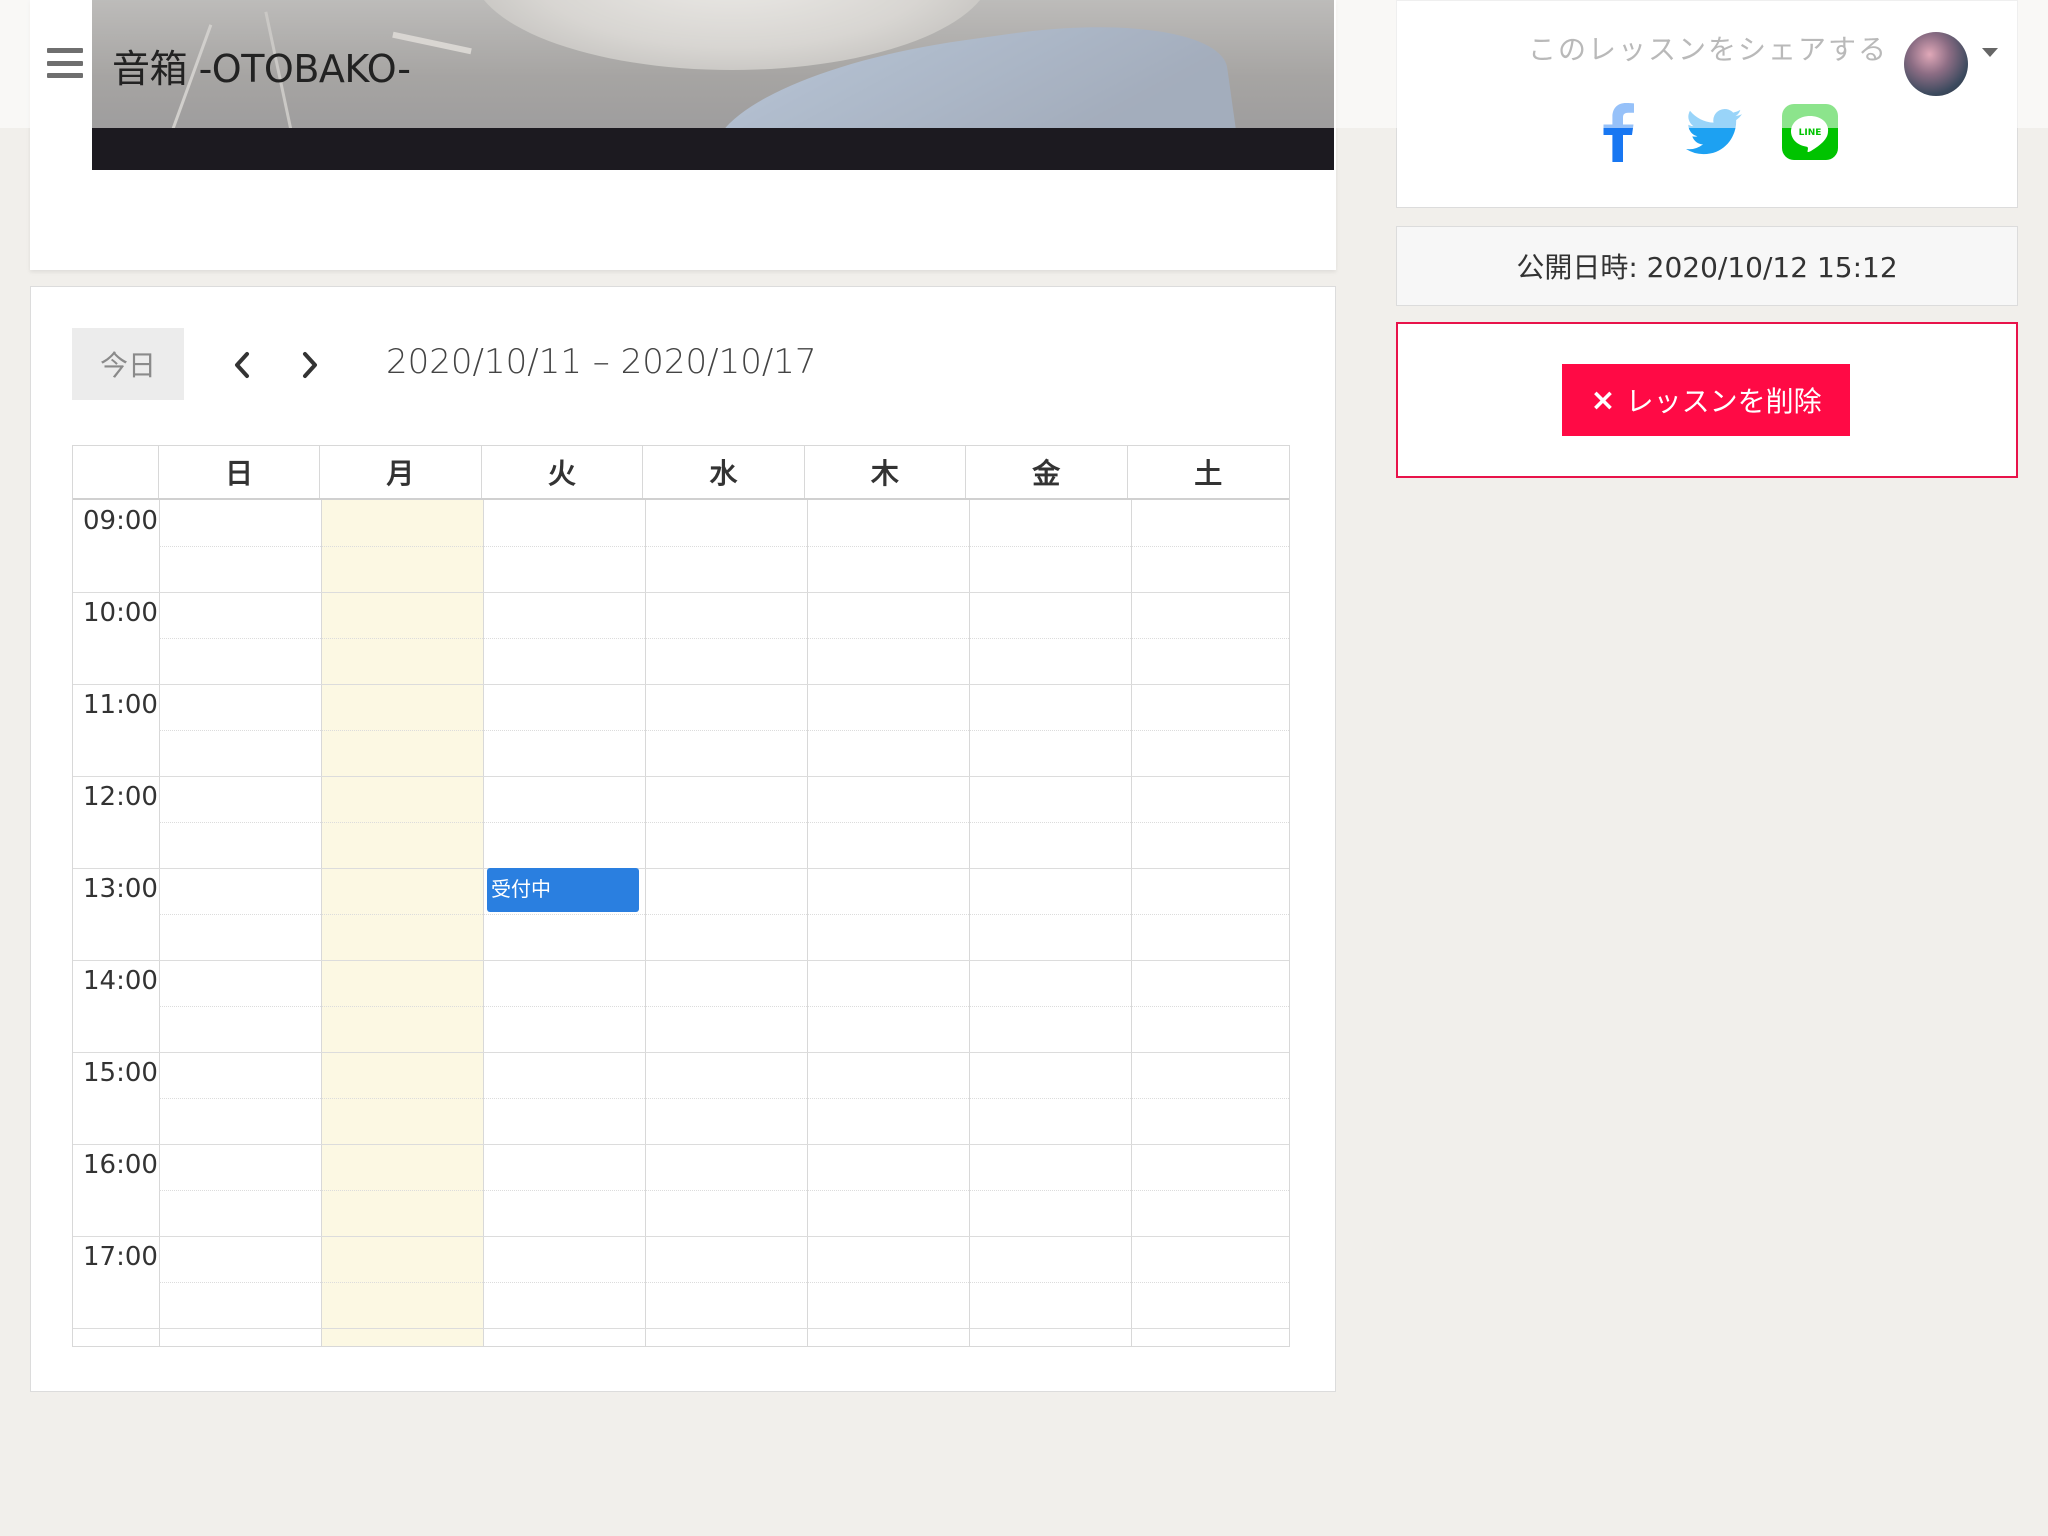 This screenshot has height=1536, width=2048. I want to click on time-label: 13:00, so click(120, 889).